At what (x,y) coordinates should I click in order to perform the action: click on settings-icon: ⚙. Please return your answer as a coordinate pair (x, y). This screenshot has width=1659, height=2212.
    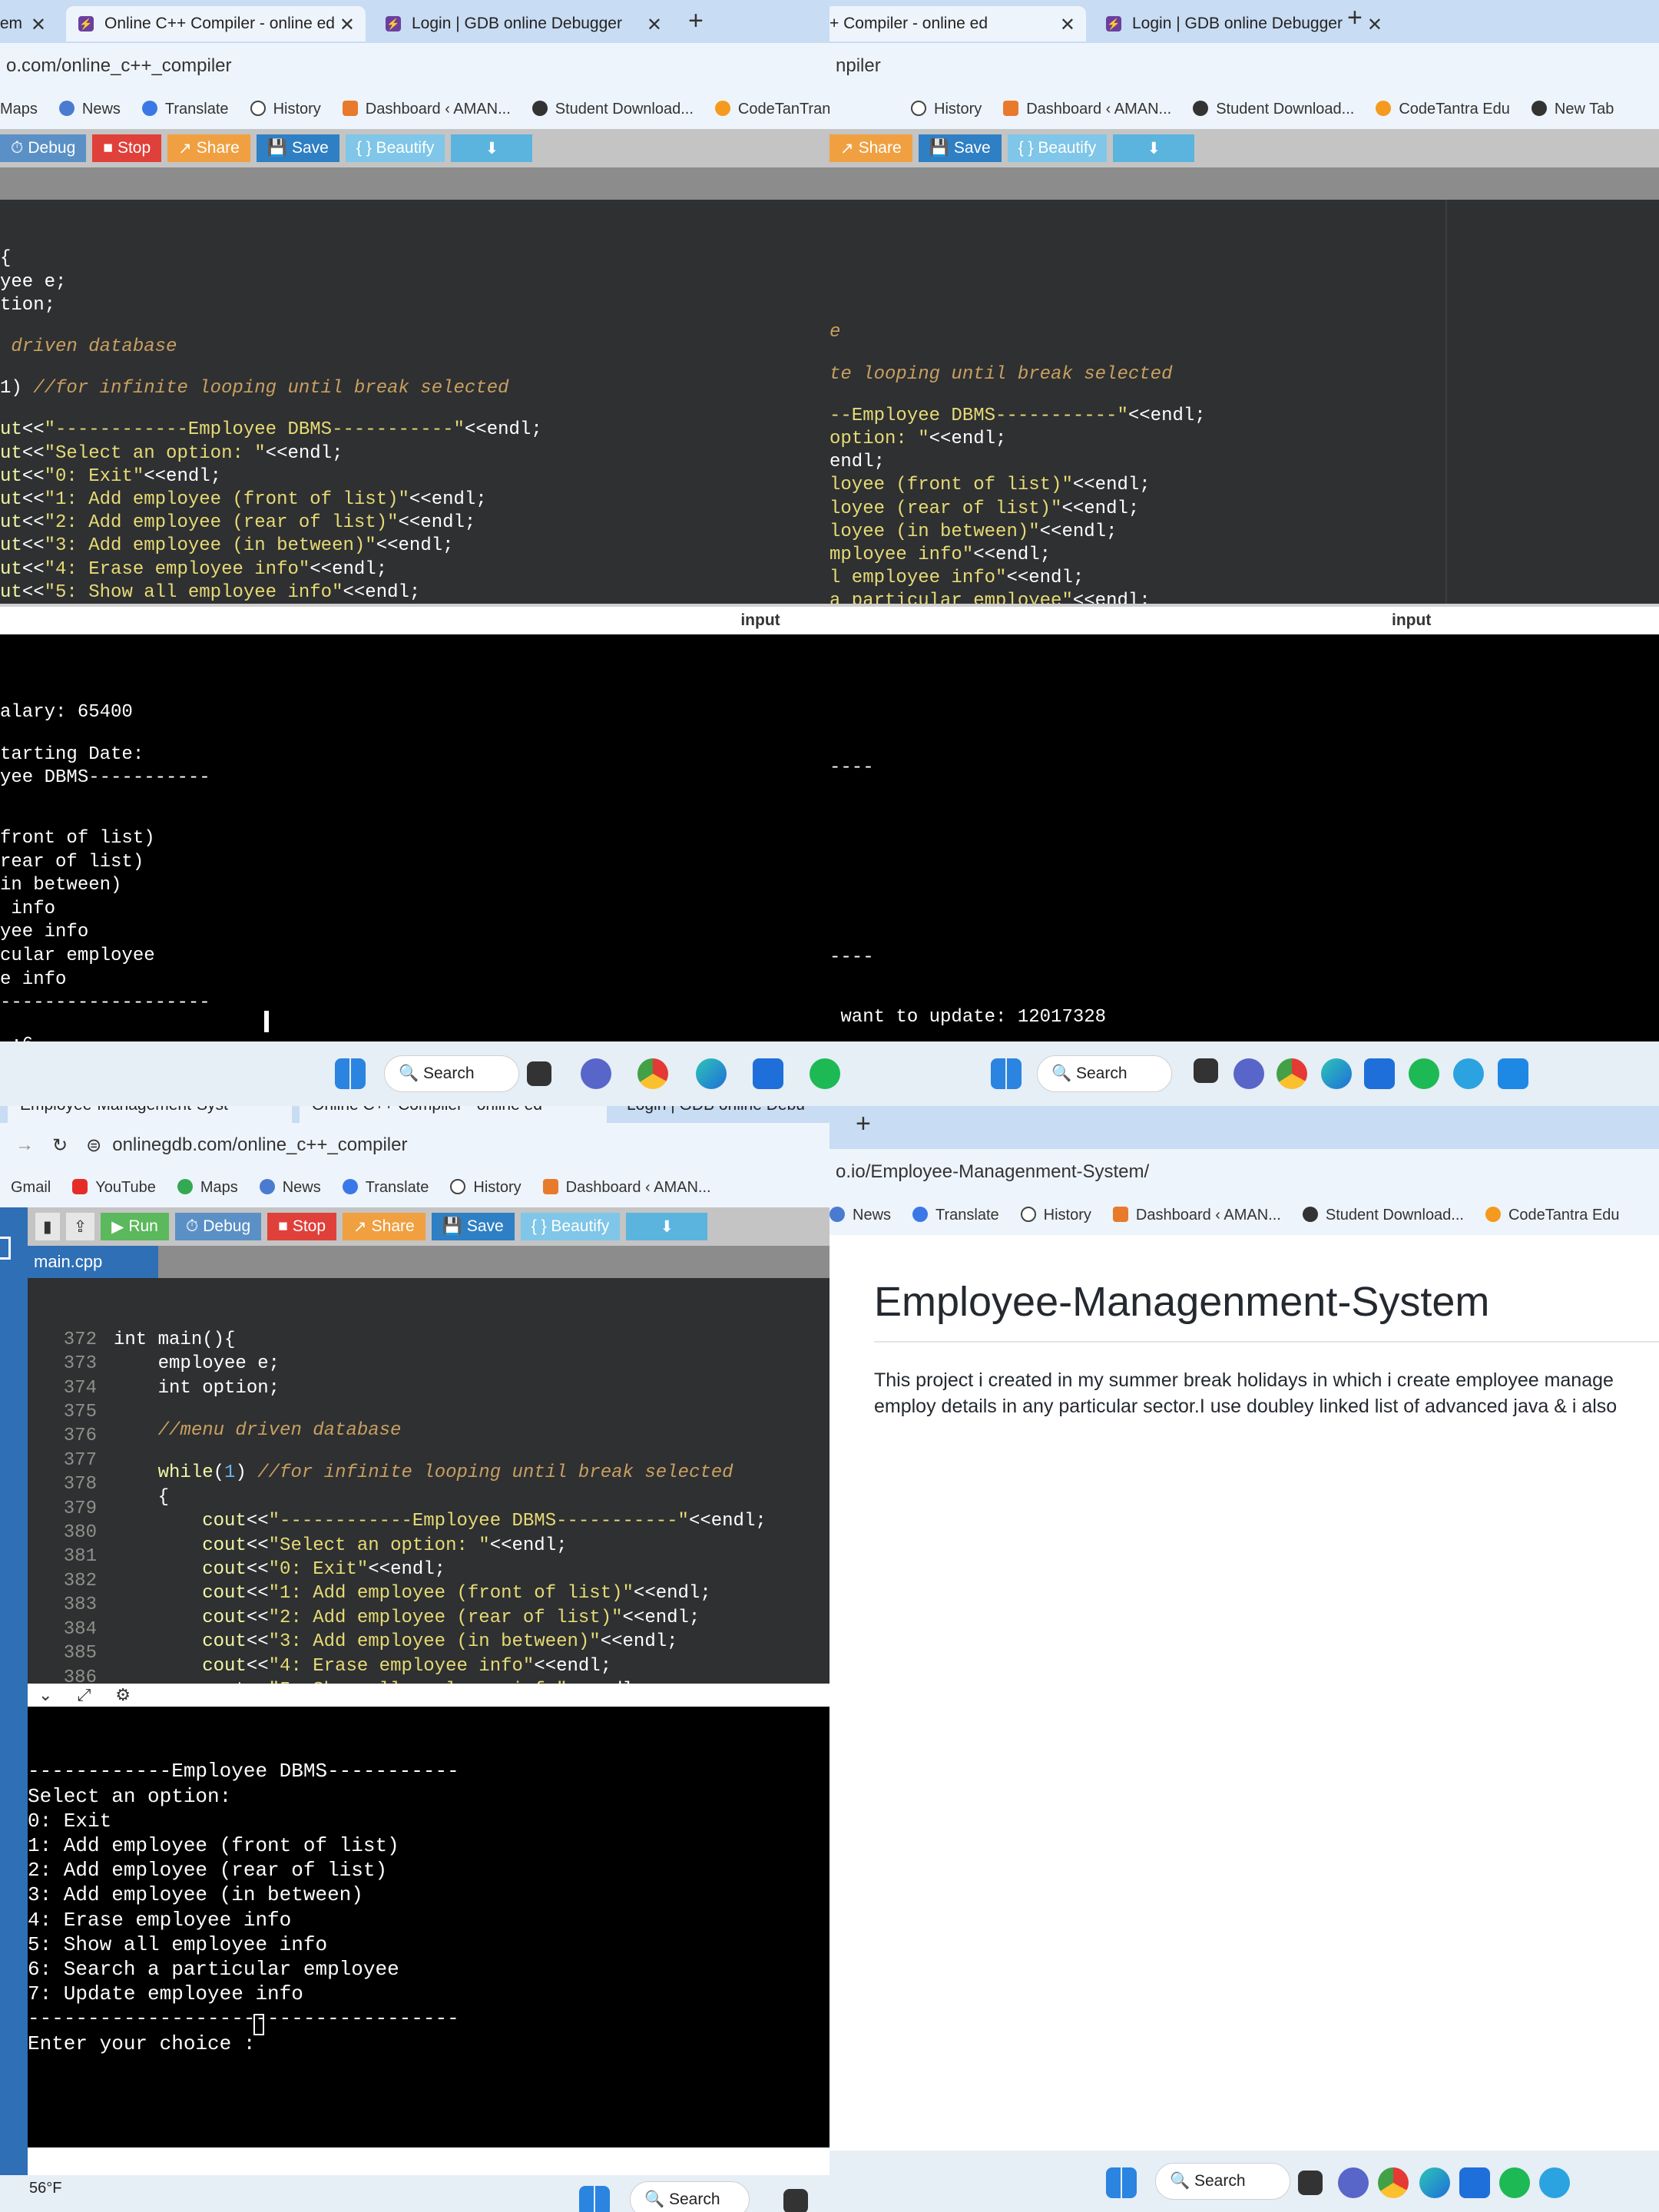
    Looking at the image, I should click on (123, 1695).